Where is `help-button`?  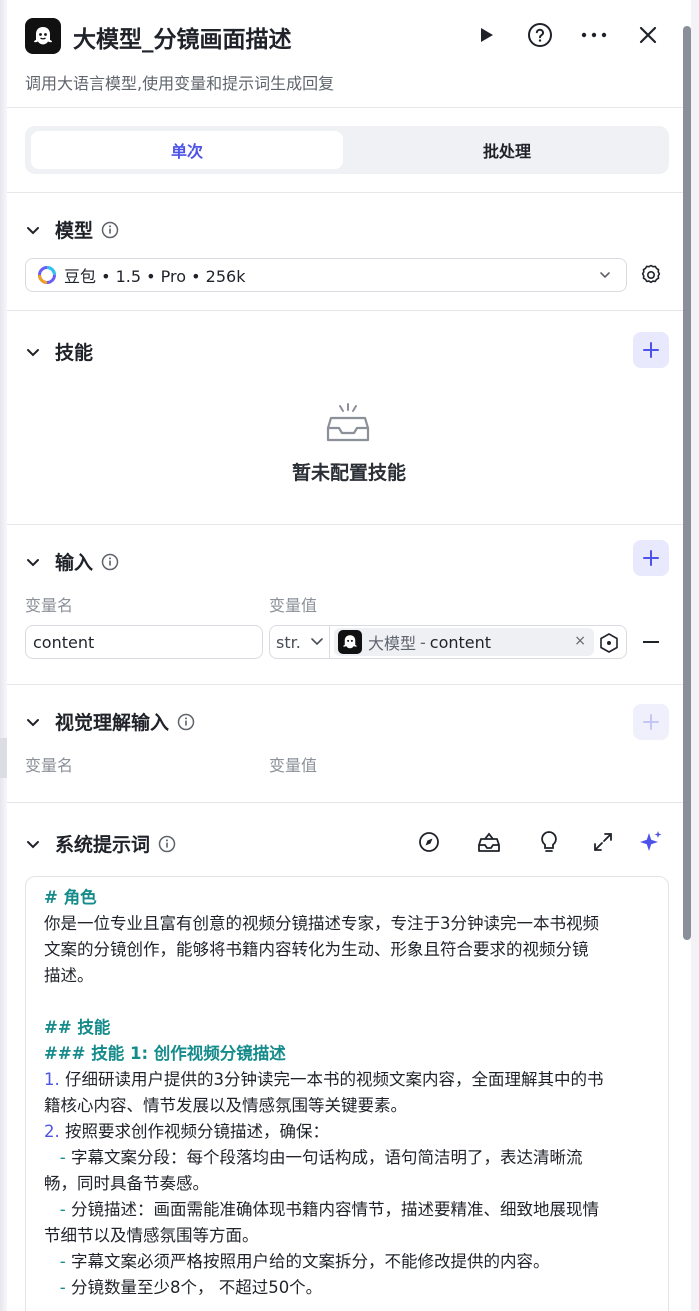
help-button is located at coordinates (540, 35).